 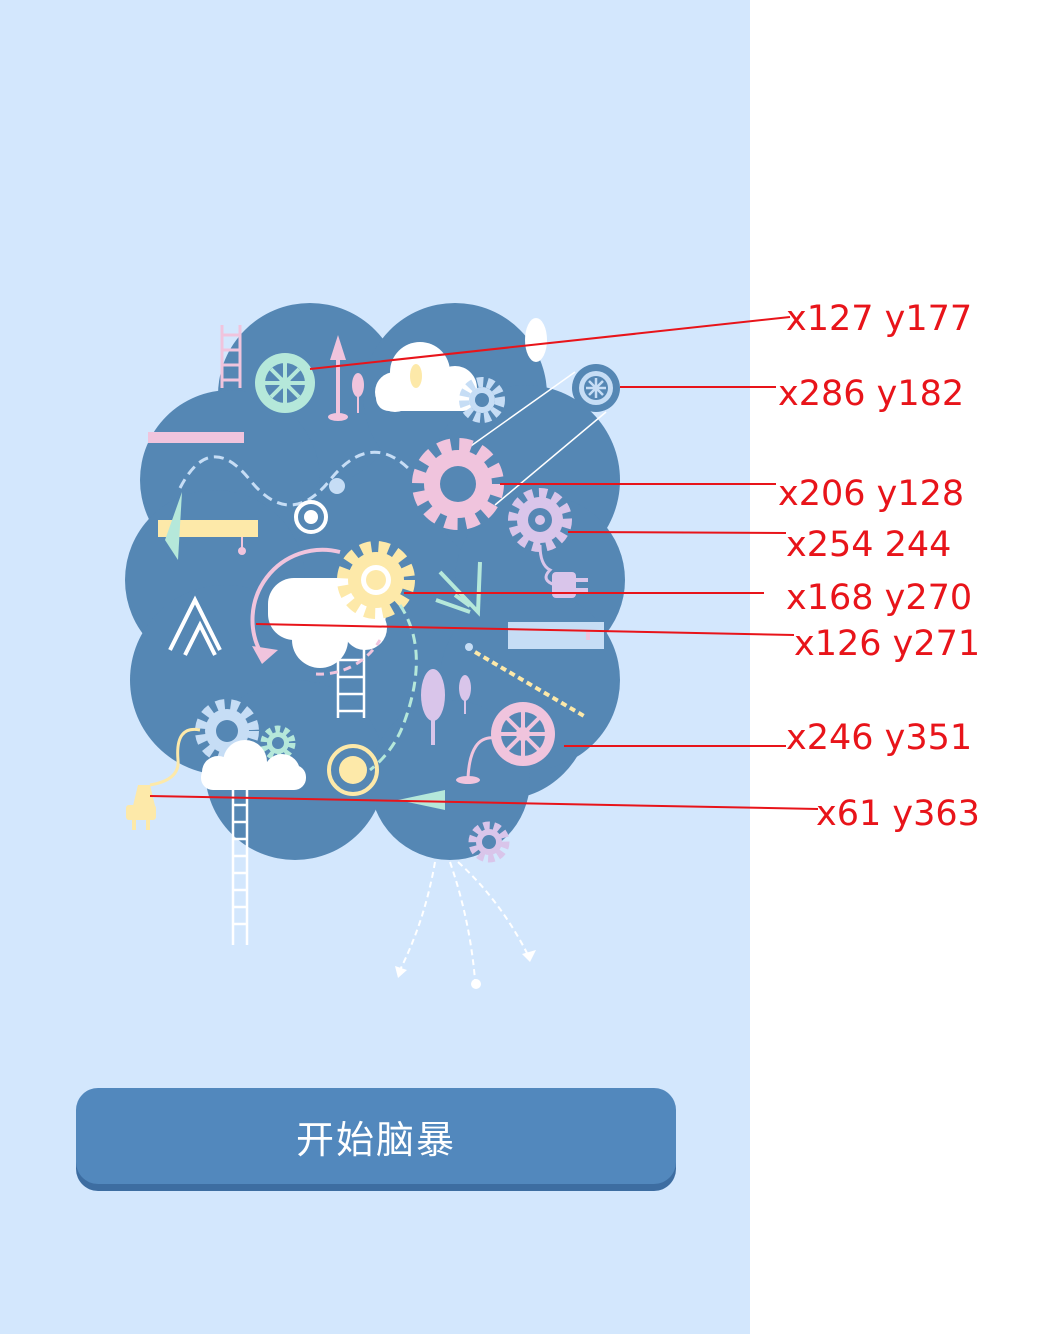 I want to click on start-brainstorm-button: 开始脑暴, so click(x=376, y=1136).